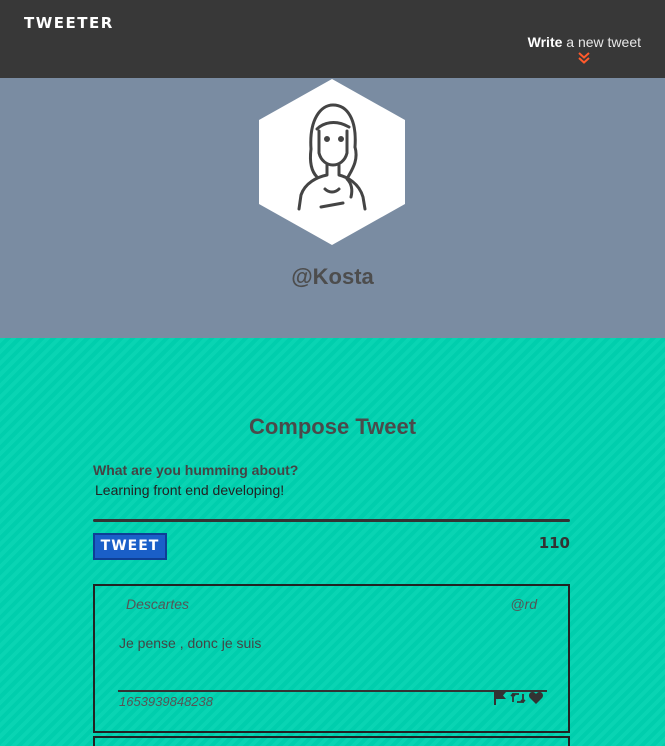  I want to click on tweet-button: TWEET, so click(130, 546).